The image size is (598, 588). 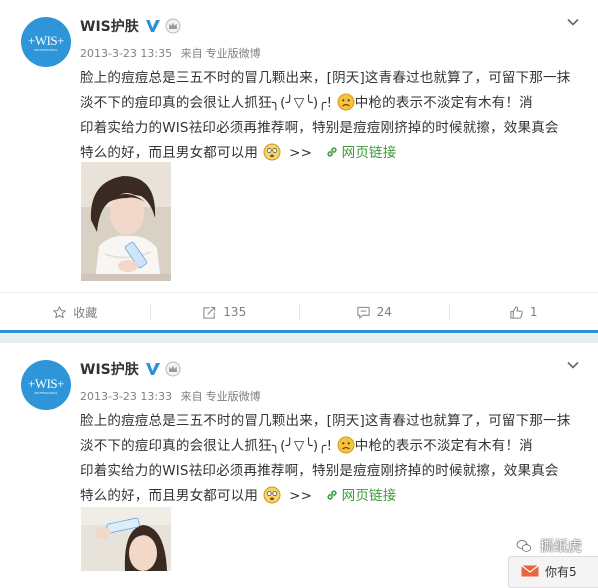 What do you see at coordinates (561, 546) in the screenshot?
I see `watermark-text: 撕纸虎` at bounding box center [561, 546].